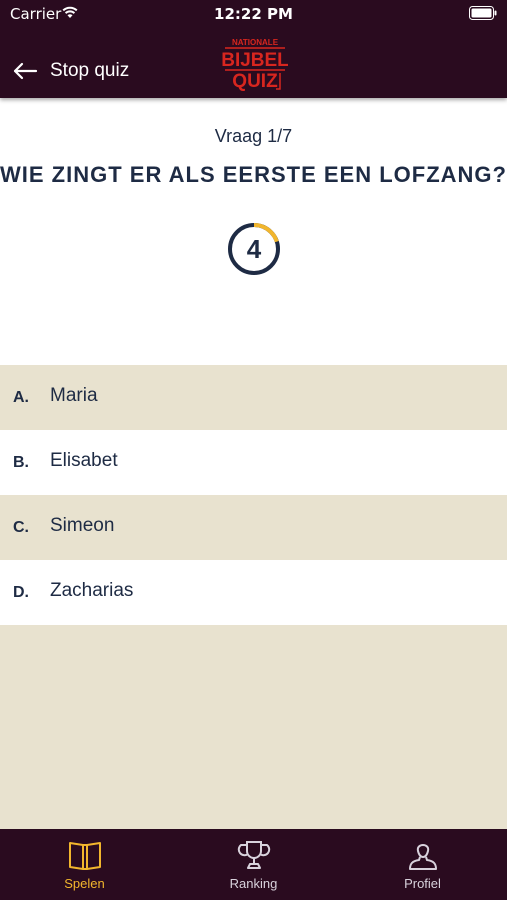  Describe the element at coordinates (422, 883) in the screenshot. I see `tab-label: Profiel` at that location.